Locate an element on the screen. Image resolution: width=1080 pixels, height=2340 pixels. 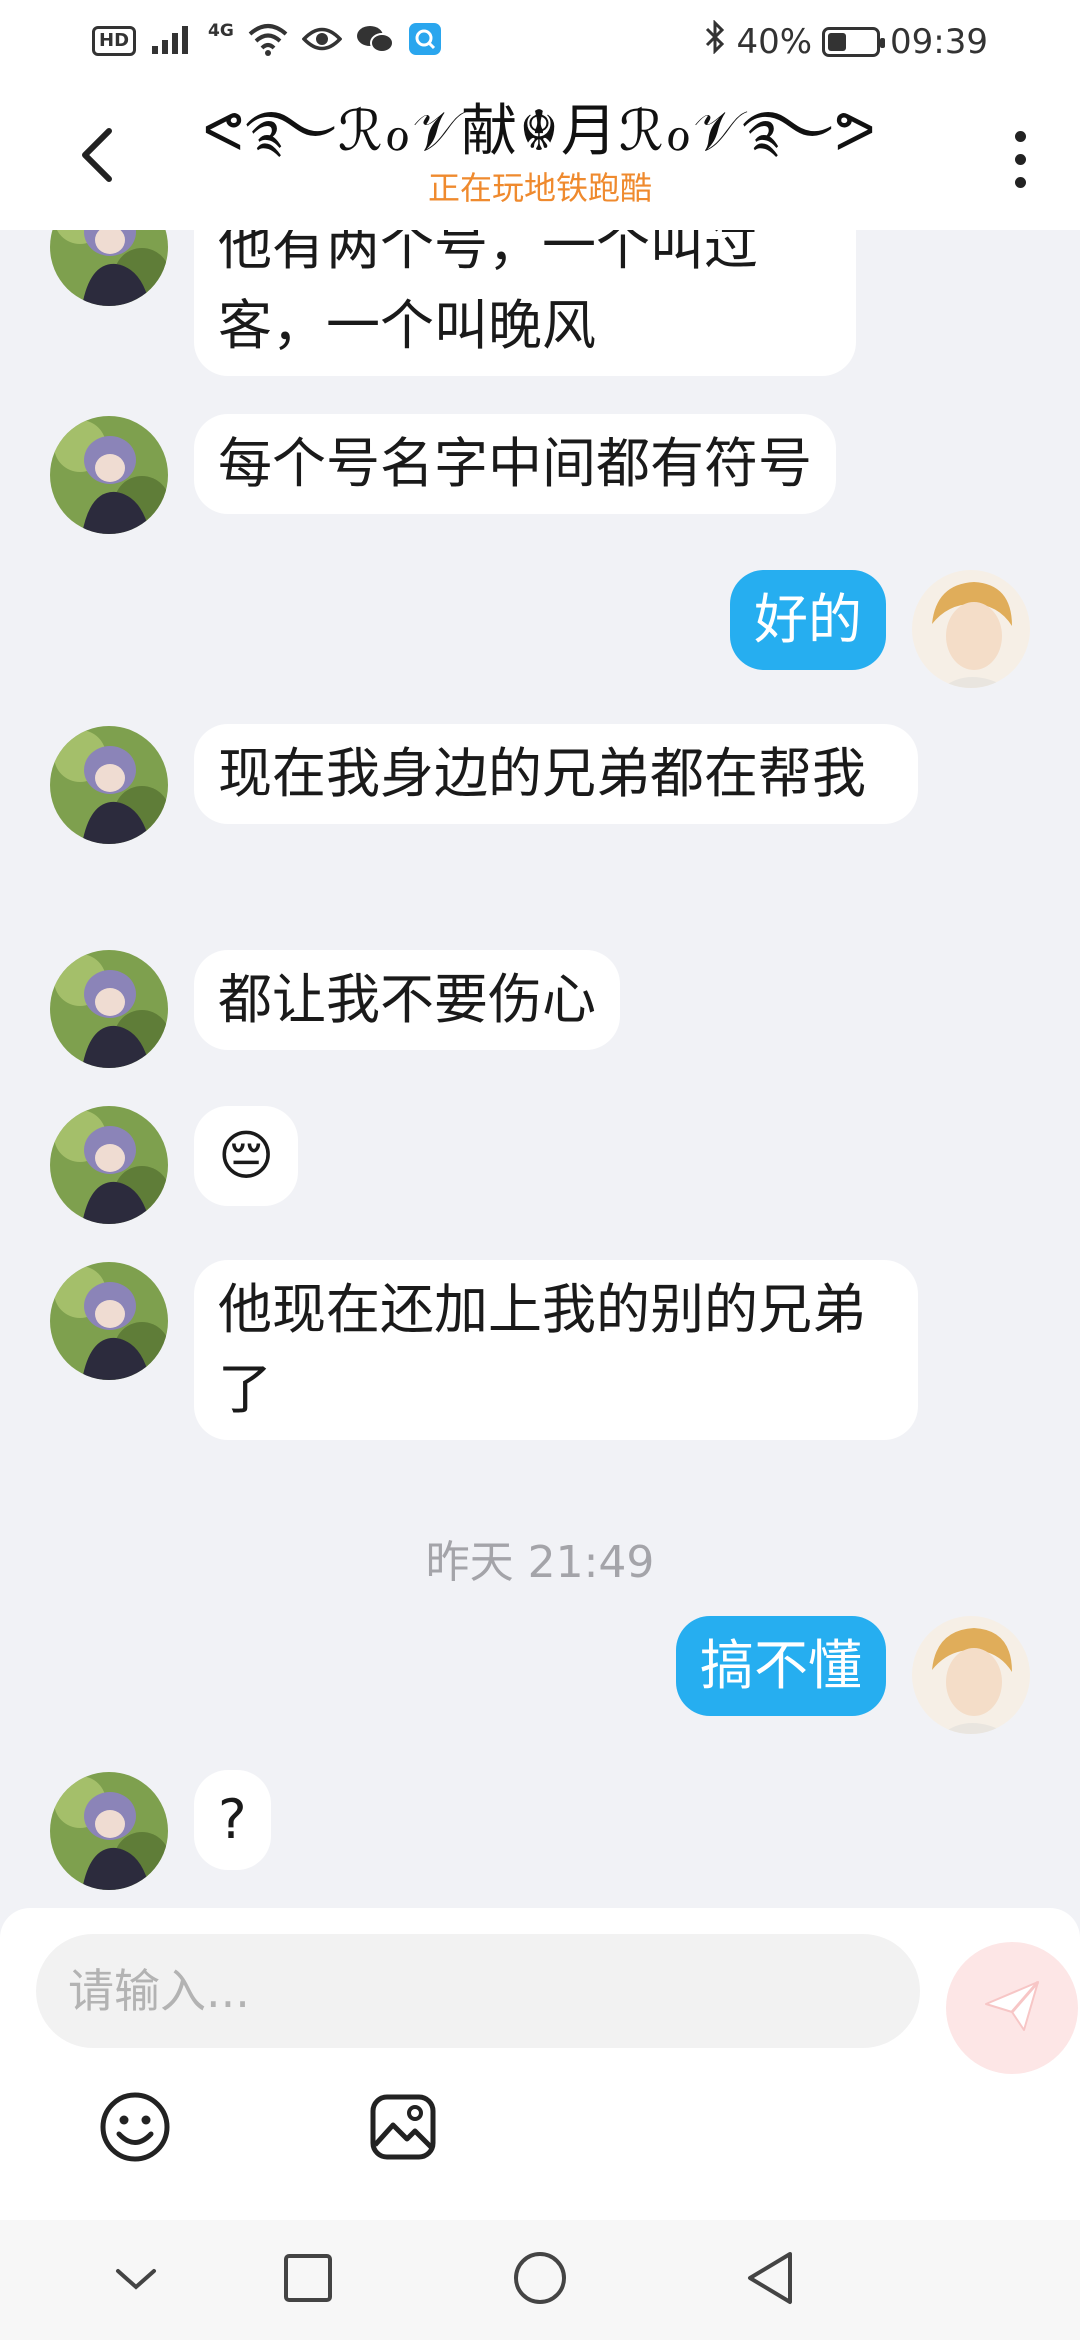
message-bubble-incoming: 他有两个号，一个叫过客，一个叫晚风 is located at coordinates (525, 303).